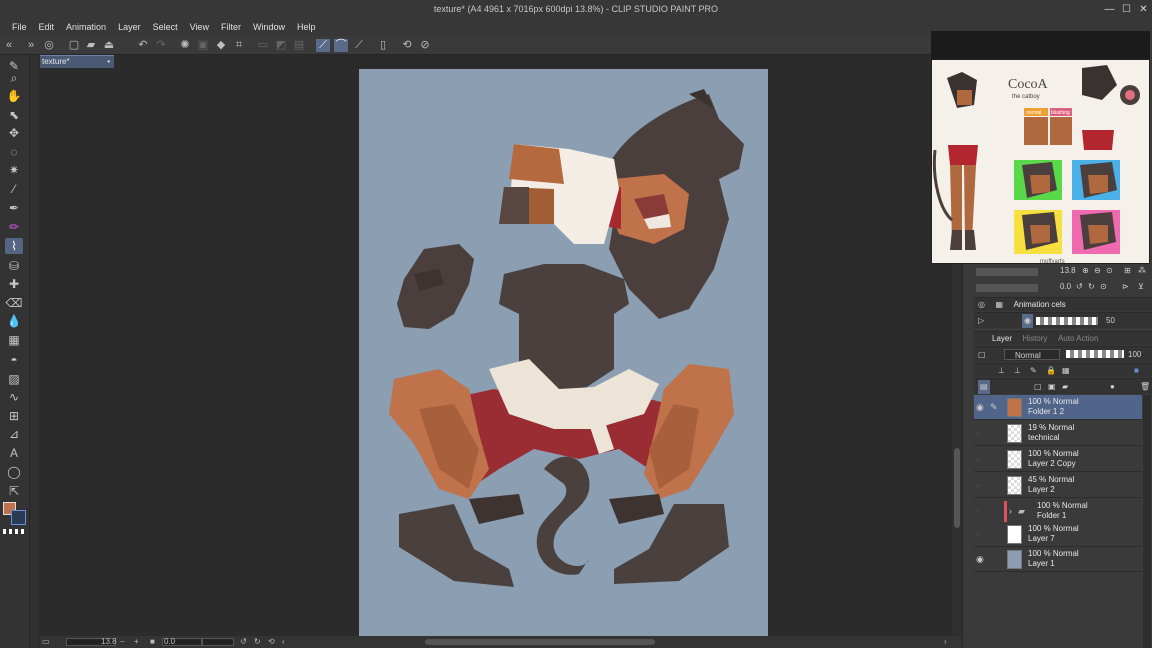 This screenshot has height=648, width=1152. I want to click on menu-layer: Layer, so click(129, 27).